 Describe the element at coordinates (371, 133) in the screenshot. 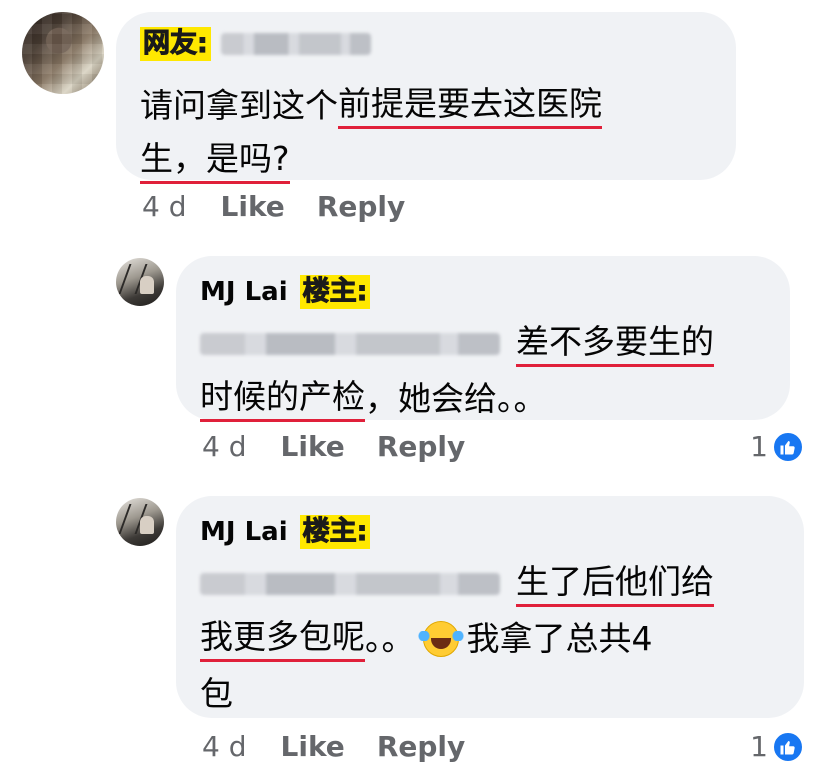

I see `comment-text: 请问拿到这个 前提是要去这医院 生，是吗?` at that location.